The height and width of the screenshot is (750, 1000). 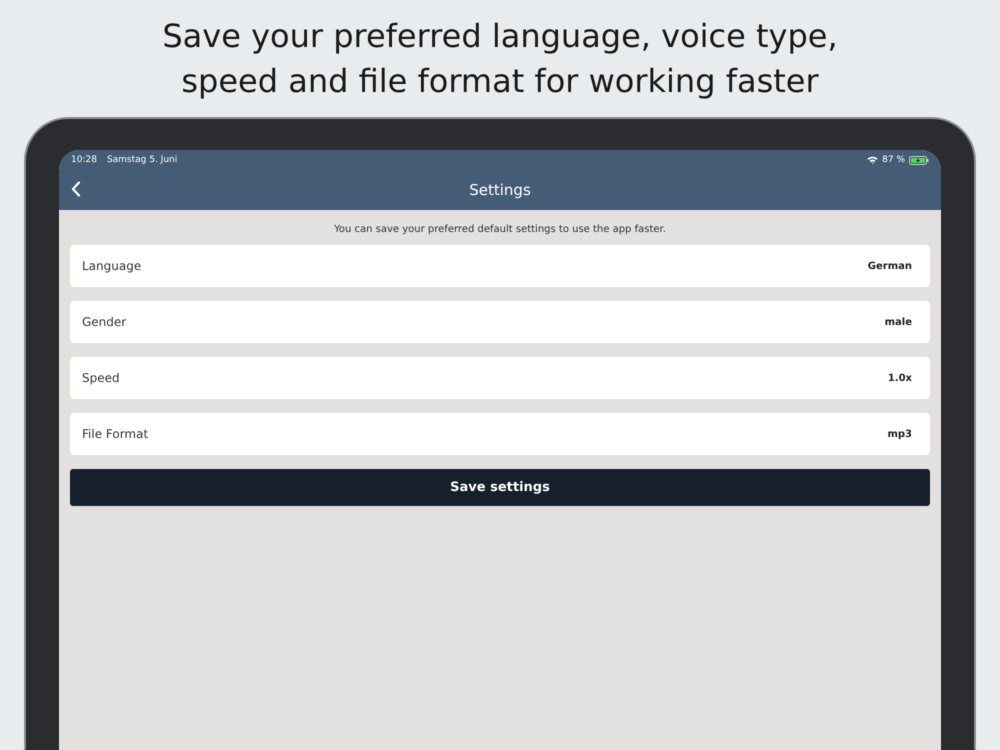 What do you see at coordinates (893, 160) in the screenshot?
I see `battery-percentage: 87 %` at bounding box center [893, 160].